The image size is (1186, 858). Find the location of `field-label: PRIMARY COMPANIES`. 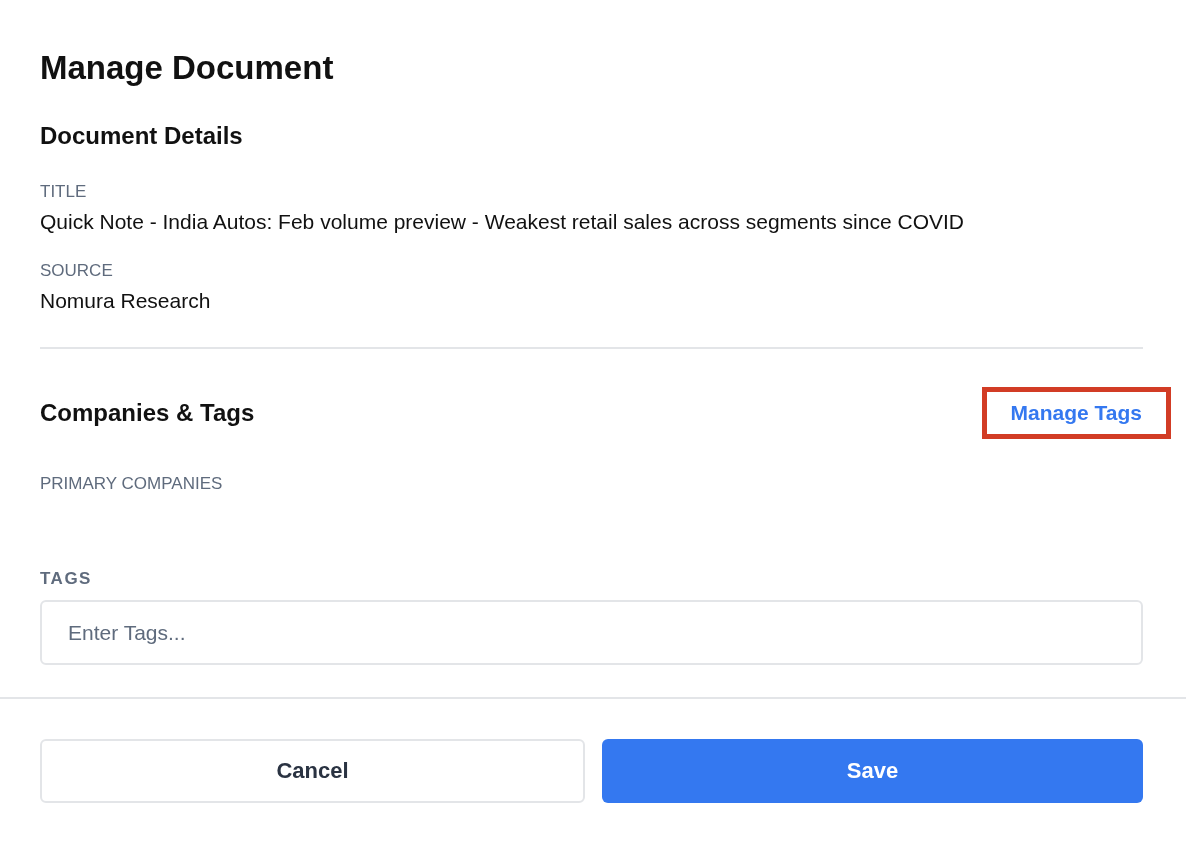

field-label: PRIMARY COMPANIES is located at coordinates (132, 484).